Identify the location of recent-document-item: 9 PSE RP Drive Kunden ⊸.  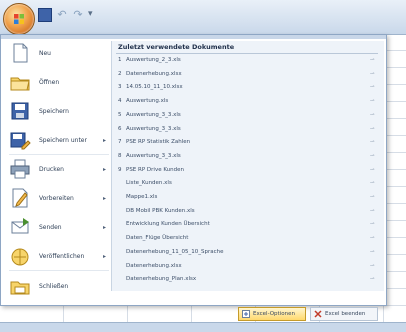
(249, 172).